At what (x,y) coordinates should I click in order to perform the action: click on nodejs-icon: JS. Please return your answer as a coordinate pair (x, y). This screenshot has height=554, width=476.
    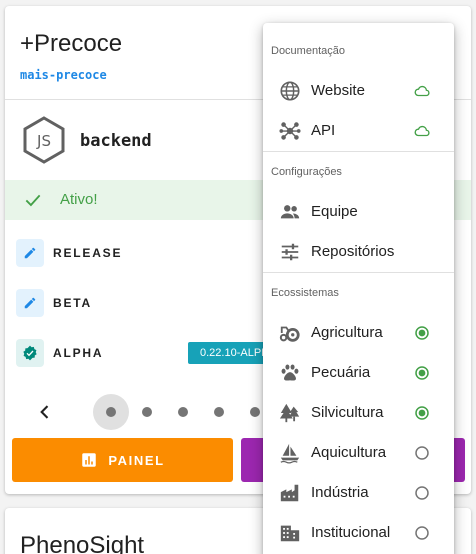
    Looking at the image, I should click on (44, 140).